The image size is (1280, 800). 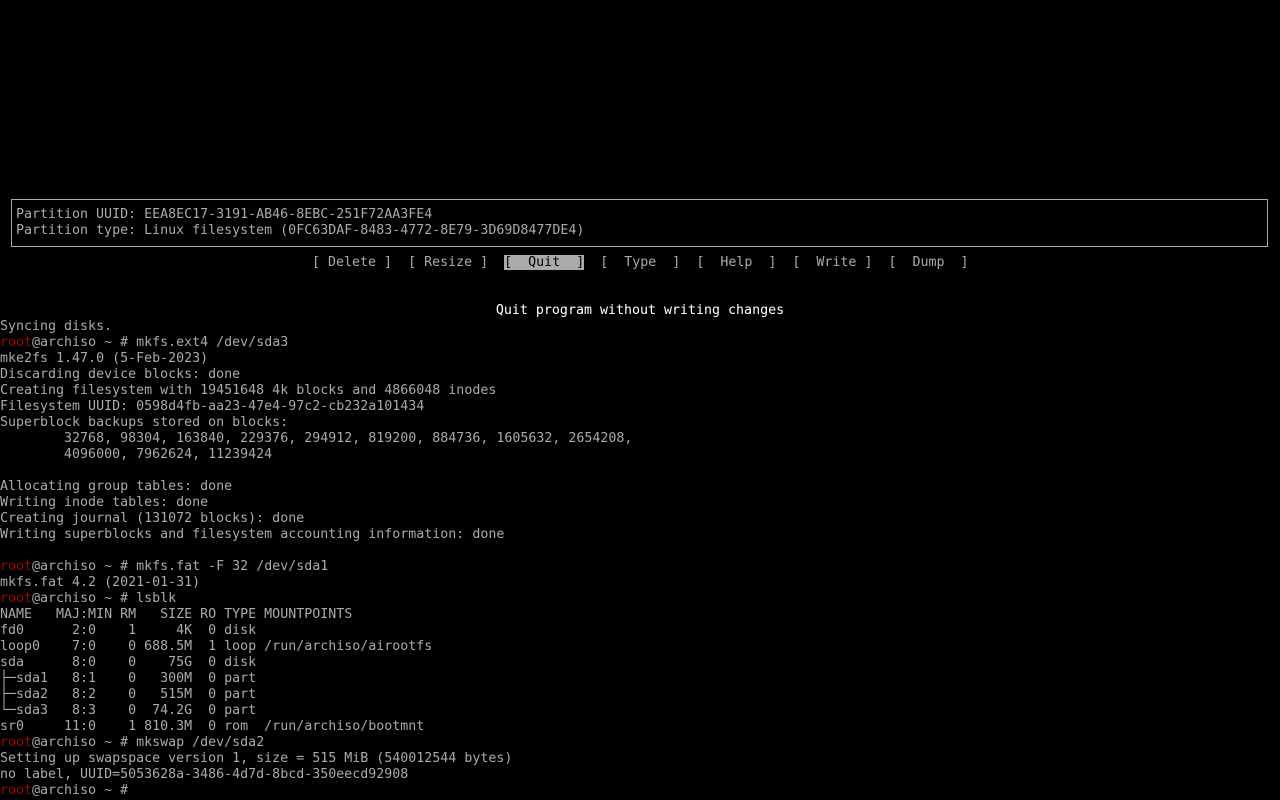 I want to click on terminal-output-line: Writing inode tables: done, so click(x=104, y=502).